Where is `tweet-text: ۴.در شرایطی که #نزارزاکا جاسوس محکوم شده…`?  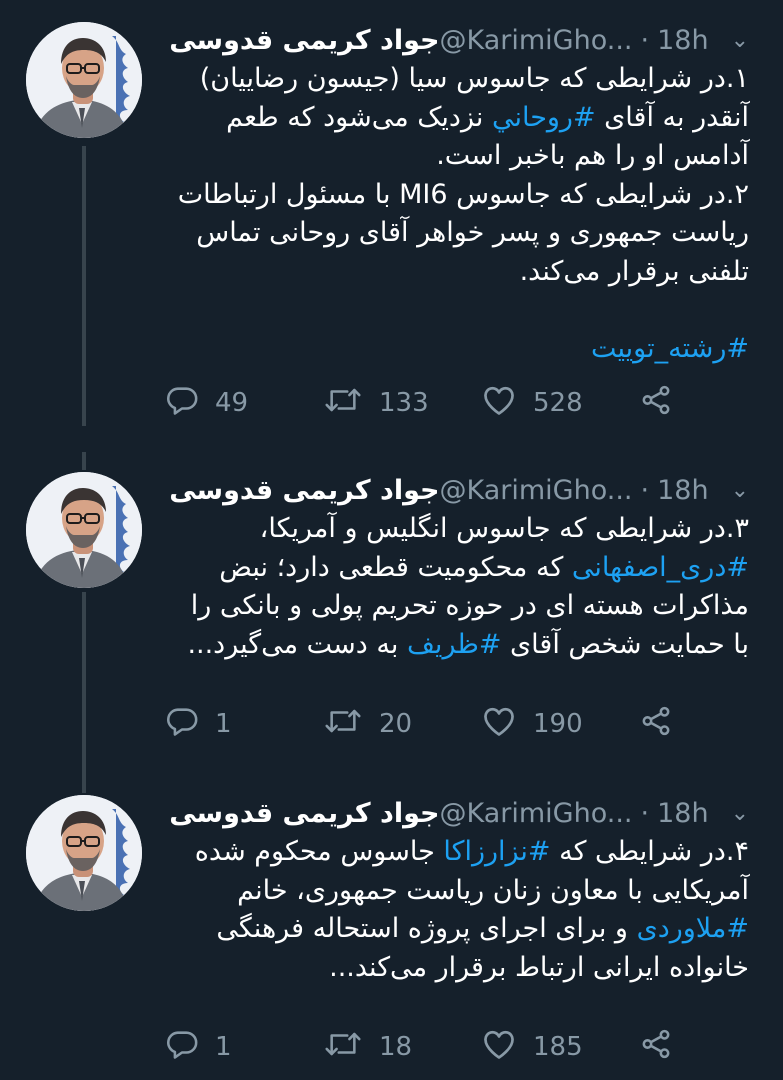 tweet-text: ۴.در شرایطی که #نزارزاکا جاسوس محکوم شده… is located at coordinates (449, 910).